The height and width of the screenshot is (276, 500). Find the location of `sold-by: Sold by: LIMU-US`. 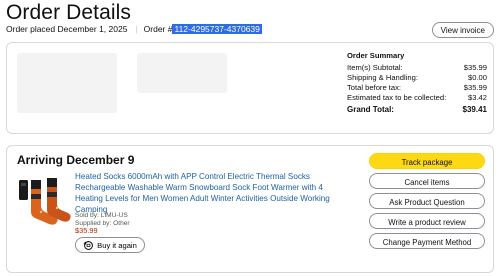

sold-by: Sold by: LIMU-US is located at coordinates (101, 215).